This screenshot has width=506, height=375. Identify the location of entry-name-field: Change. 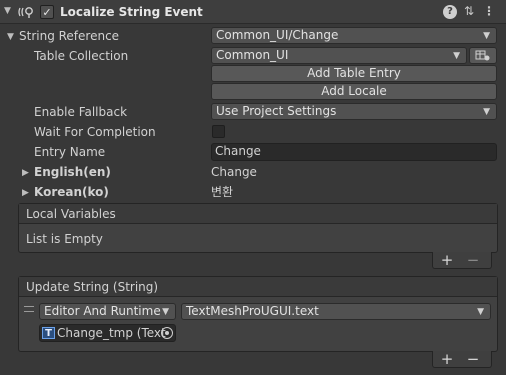
(354, 152).